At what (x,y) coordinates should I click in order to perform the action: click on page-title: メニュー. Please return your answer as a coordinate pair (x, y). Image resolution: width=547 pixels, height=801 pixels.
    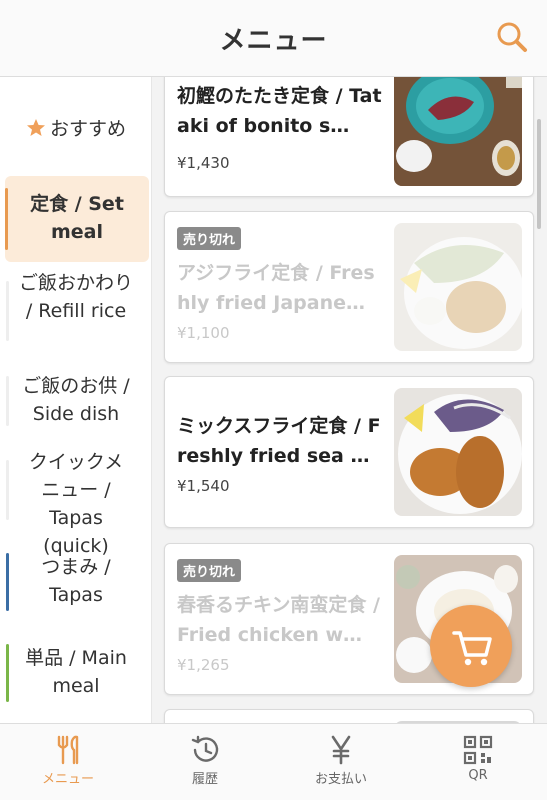
    Looking at the image, I should click on (273, 41).